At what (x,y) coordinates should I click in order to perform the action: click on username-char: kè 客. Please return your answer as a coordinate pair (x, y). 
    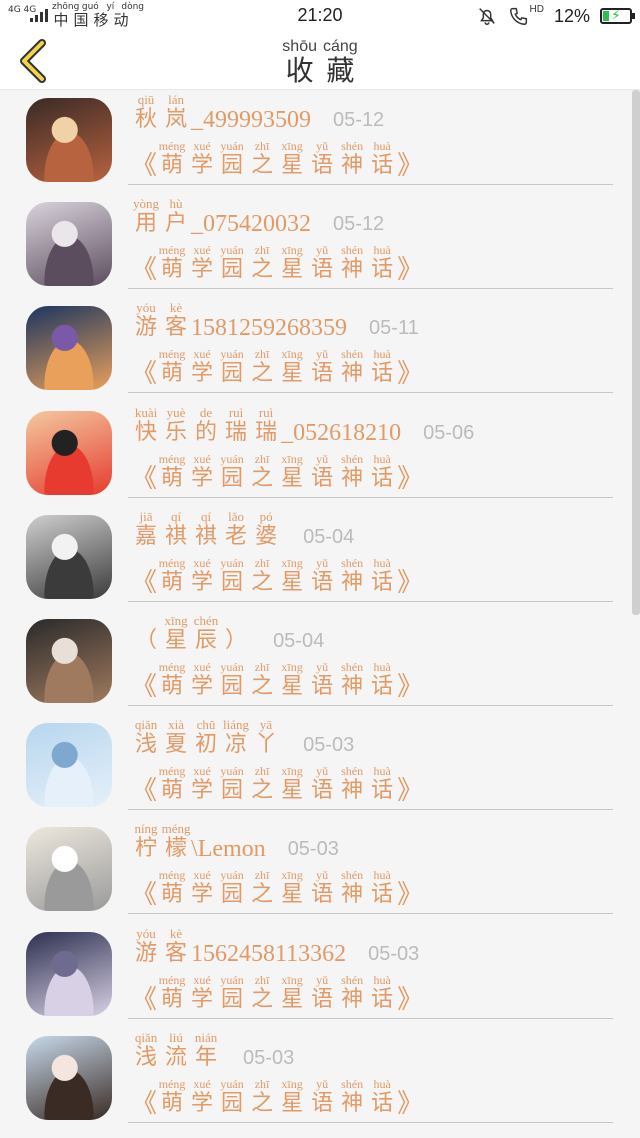
    Looking at the image, I should click on (176, 946).